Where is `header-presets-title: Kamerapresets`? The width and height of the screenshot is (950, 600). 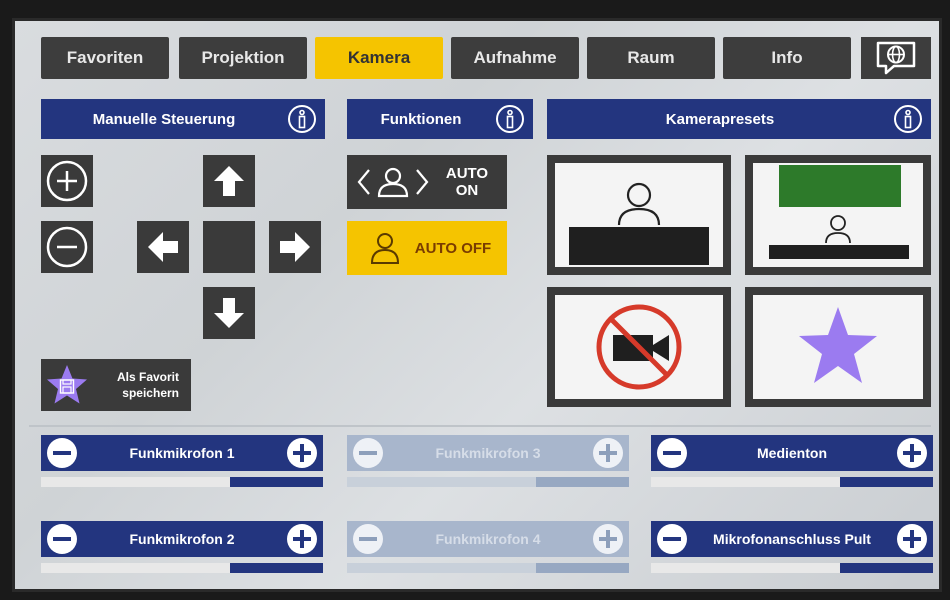 header-presets-title: Kamerapresets is located at coordinates (720, 119).